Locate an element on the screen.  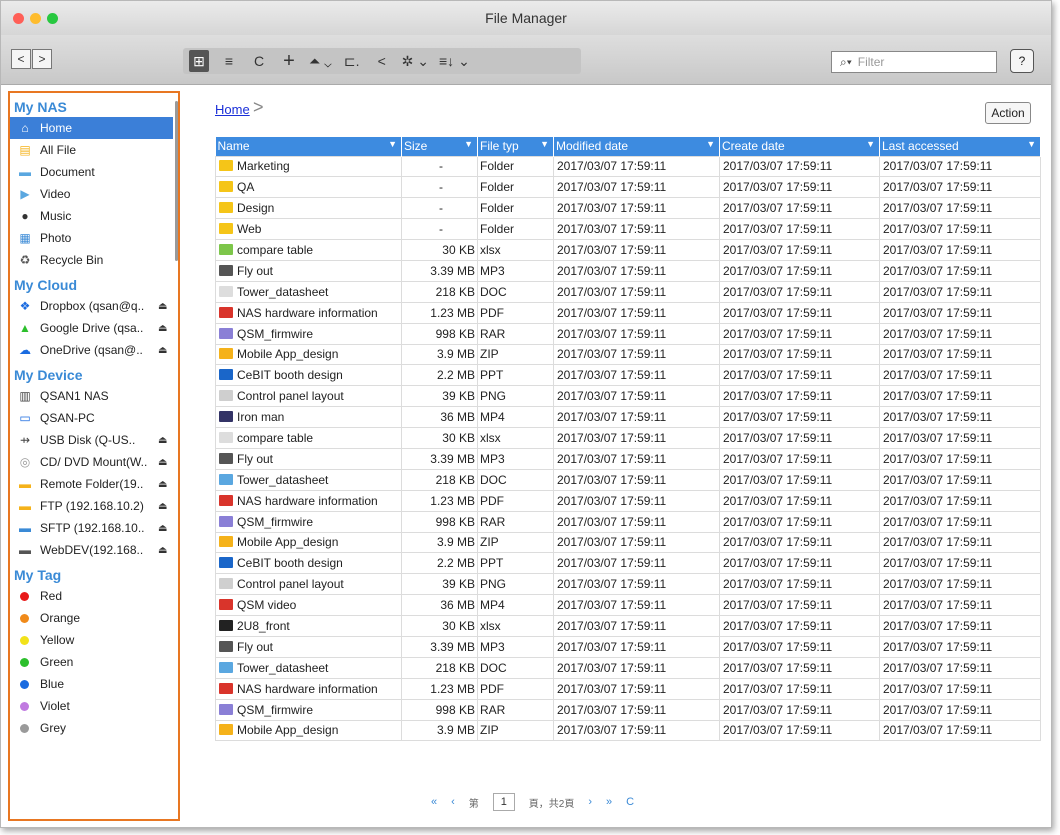
prev-page-button: ‹ is located at coordinates (453, 802).